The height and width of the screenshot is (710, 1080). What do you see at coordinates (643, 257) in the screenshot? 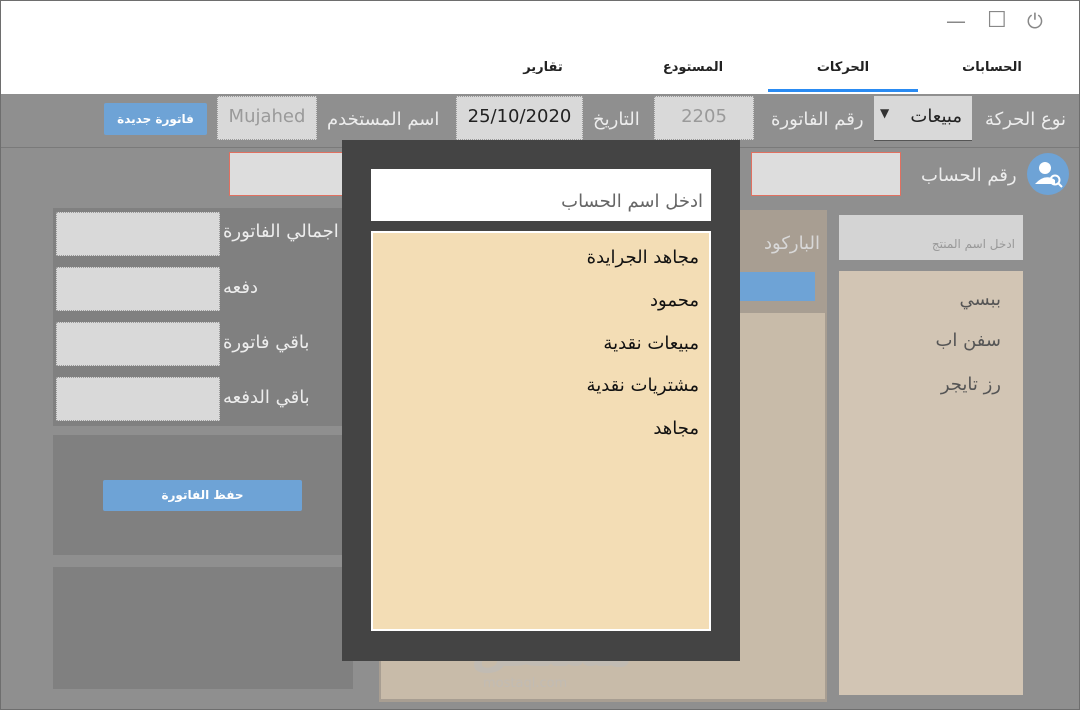
I see `account-list-item: مجاهد الجرايدة` at bounding box center [643, 257].